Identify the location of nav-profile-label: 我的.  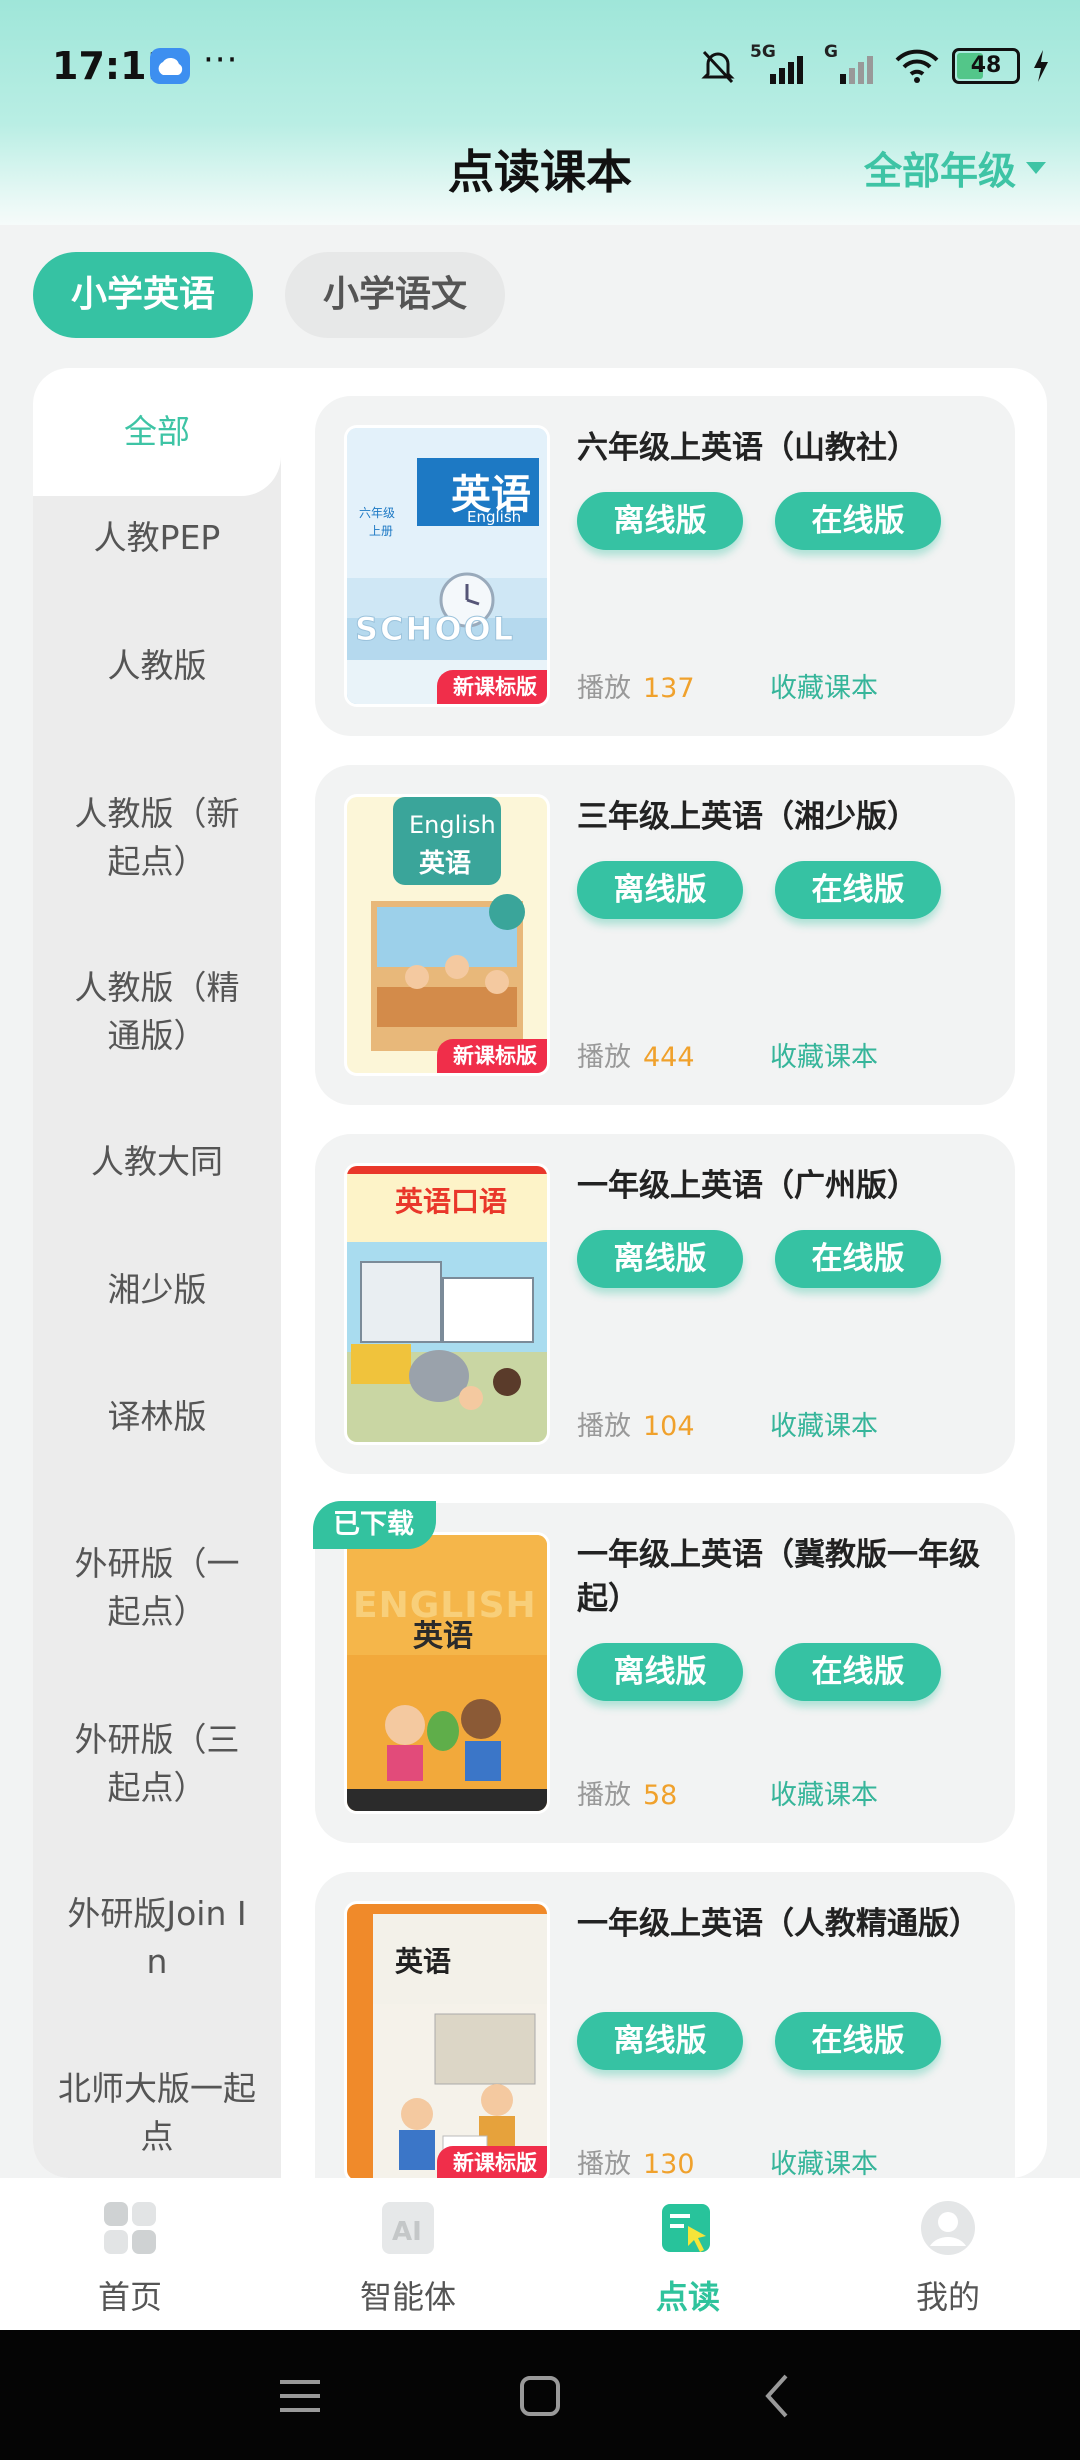
(947, 2297).